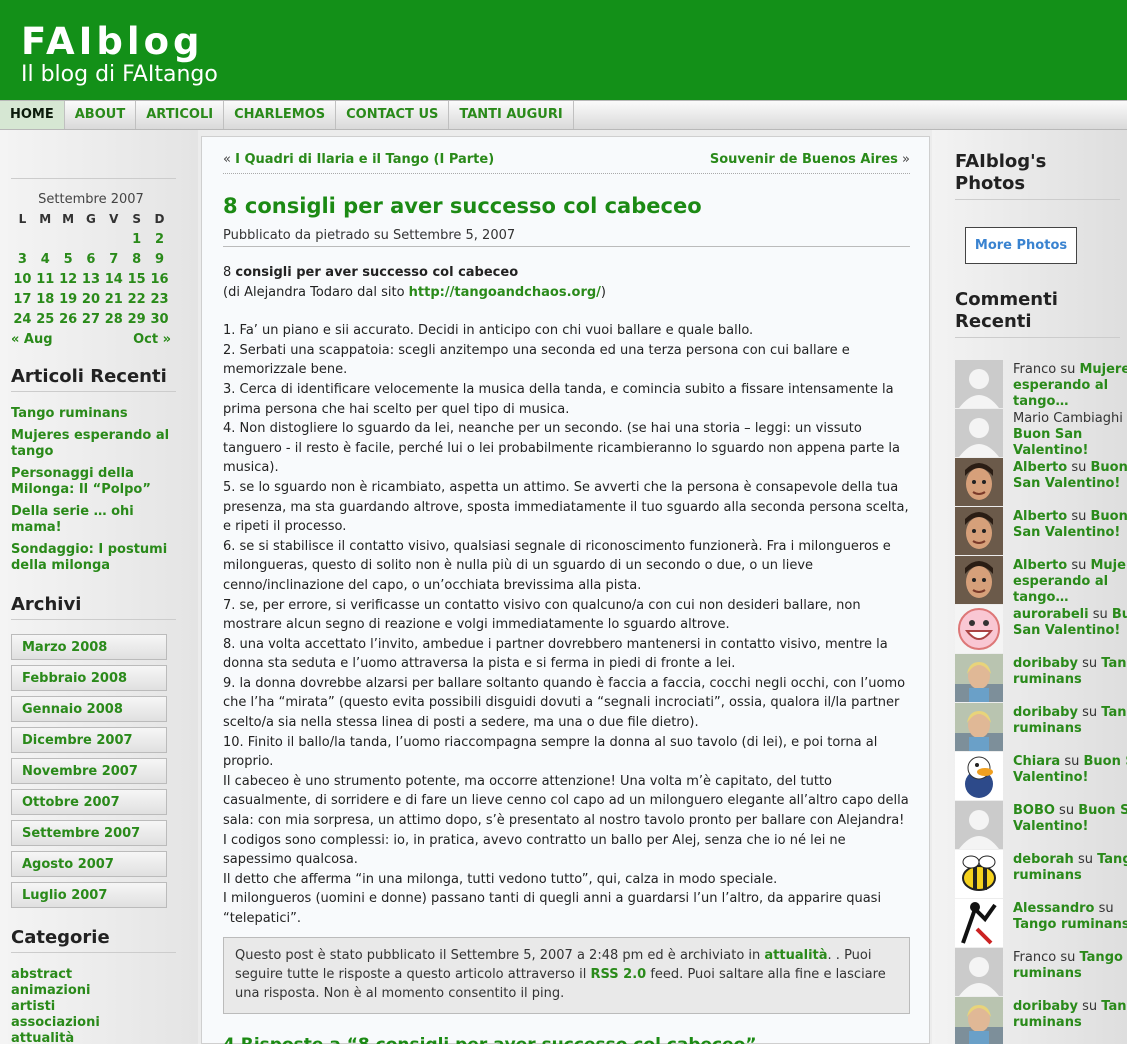 Image resolution: width=1127 pixels, height=1044 pixels. Describe the element at coordinates (68, 259) in the screenshot. I see `calendar-day: 5` at that location.